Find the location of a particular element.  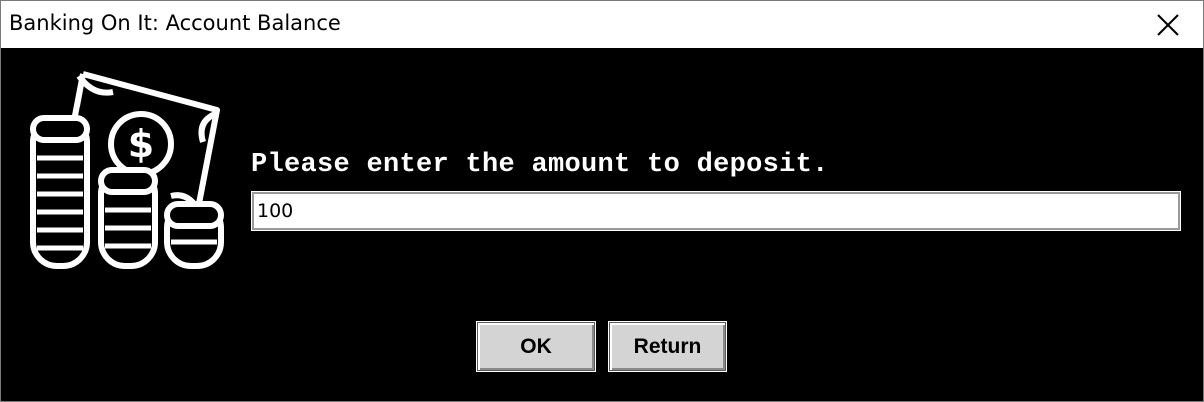

return-button: Return is located at coordinates (667, 346).